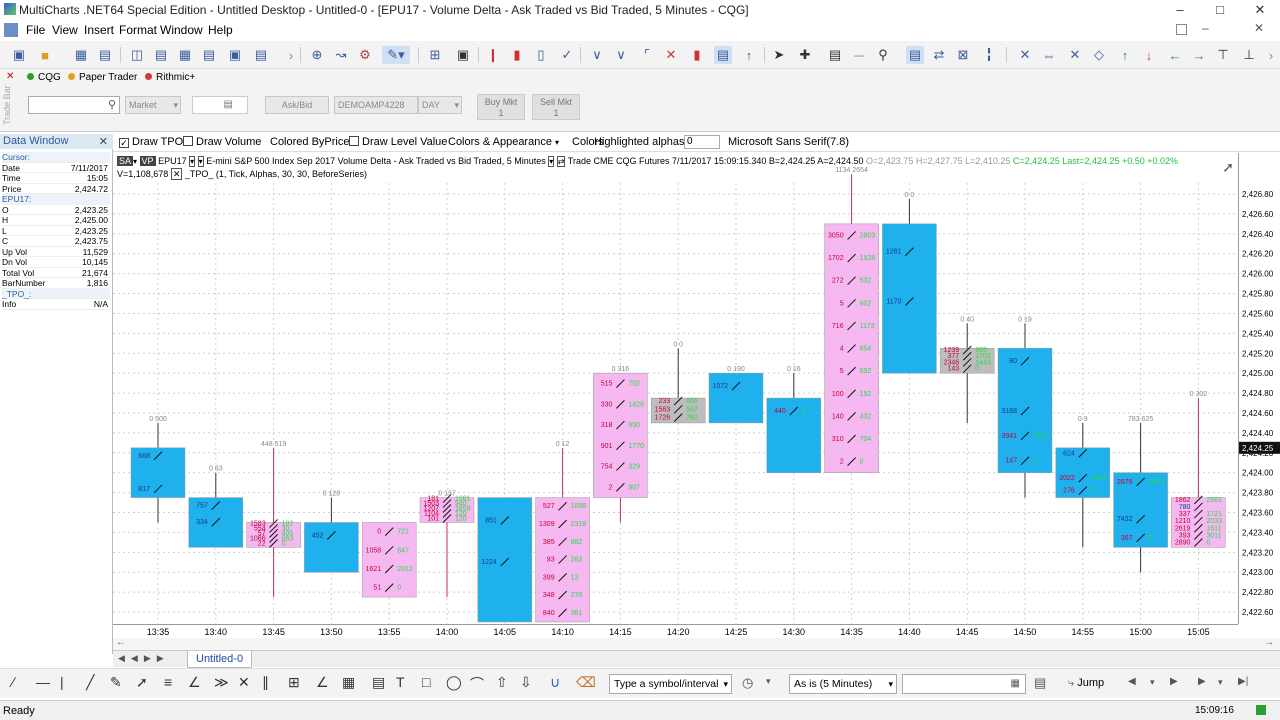 The image size is (1280, 720). I want to click on prev-bar-icon: ◀, so click(1132, 681).